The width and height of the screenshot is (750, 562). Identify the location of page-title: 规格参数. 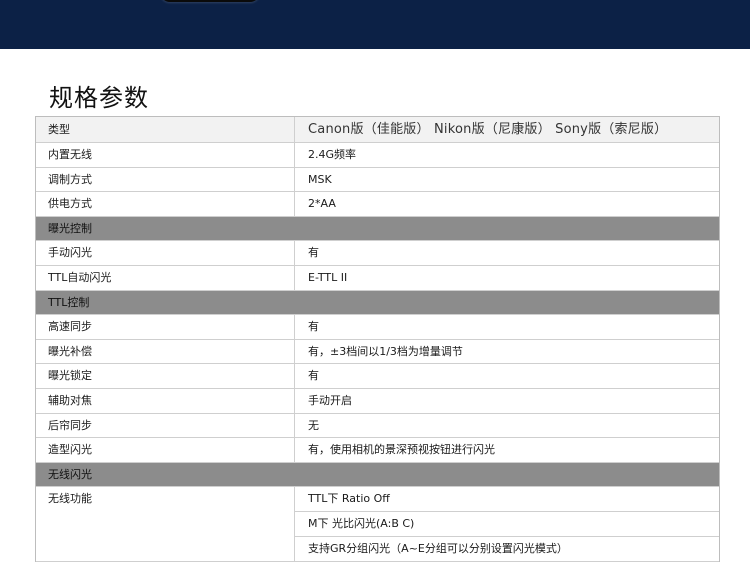
(99, 98).